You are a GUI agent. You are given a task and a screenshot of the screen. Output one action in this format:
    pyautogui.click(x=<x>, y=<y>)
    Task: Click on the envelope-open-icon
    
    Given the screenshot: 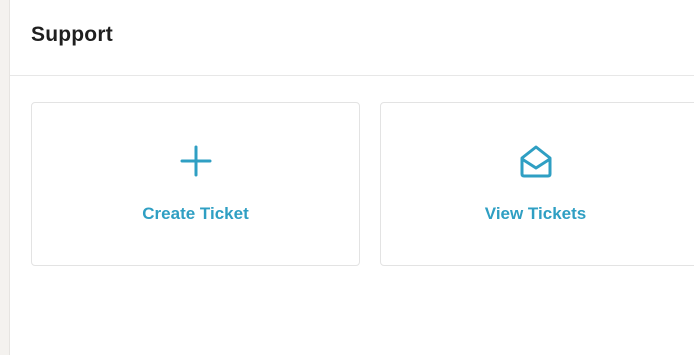 What is the action you would take?
    pyautogui.click(x=536, y=161)
    